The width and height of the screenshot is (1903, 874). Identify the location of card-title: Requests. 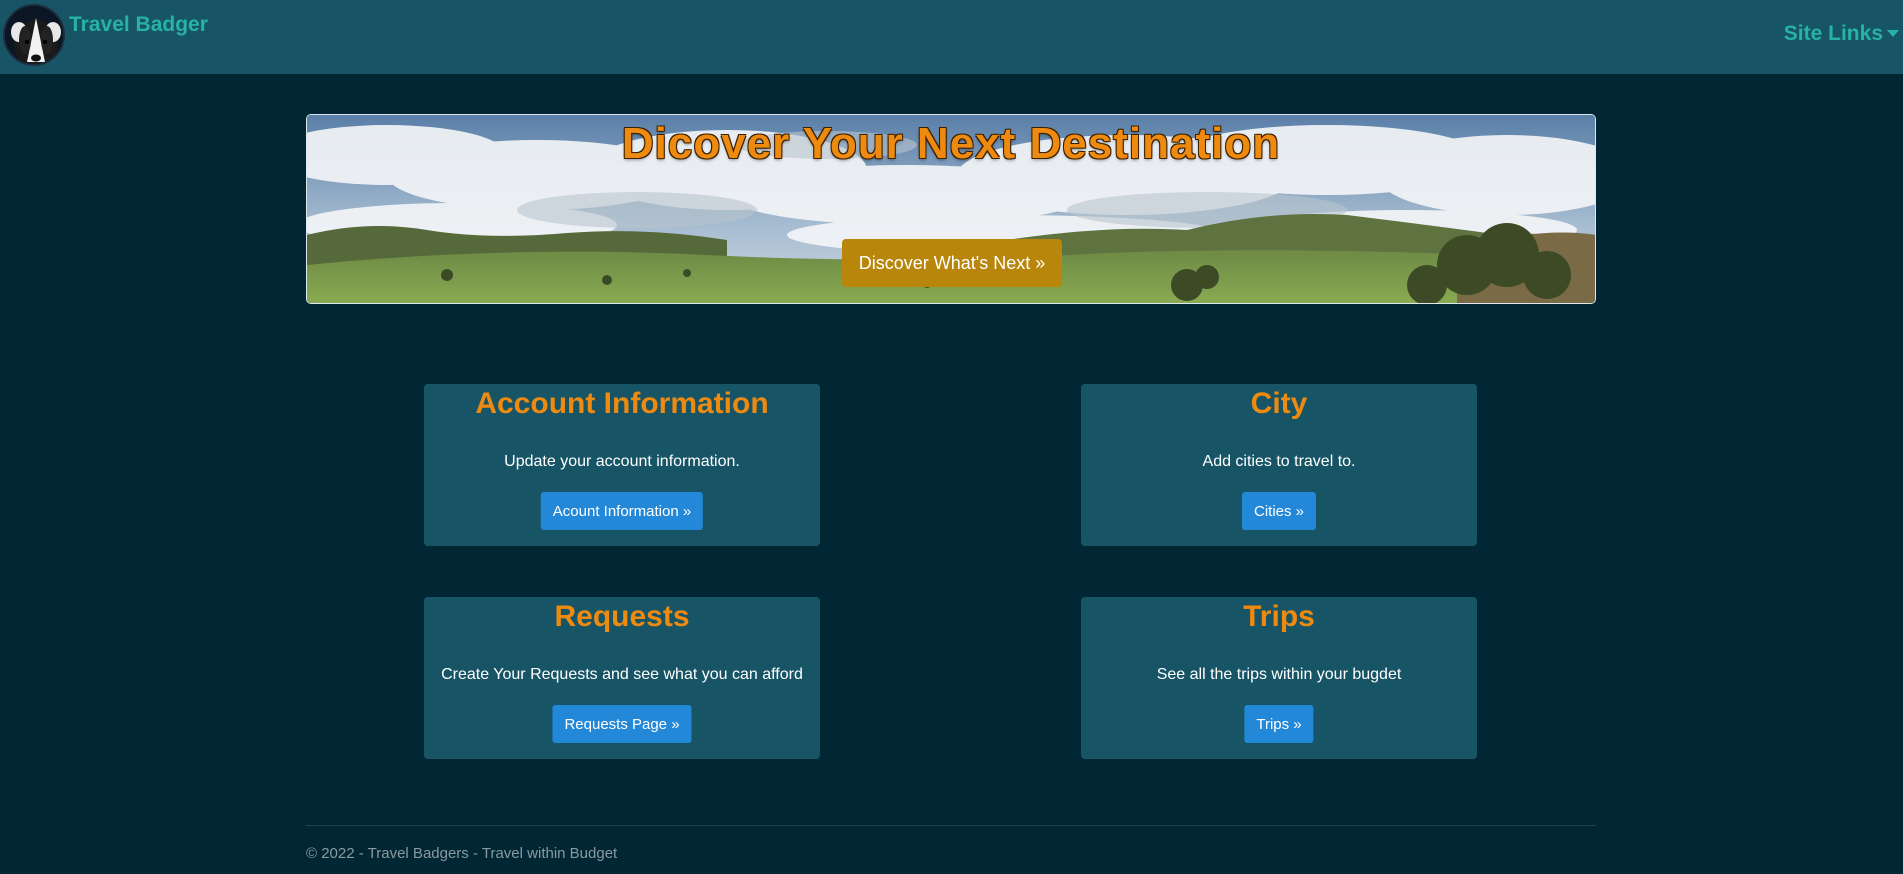
(622, 616).